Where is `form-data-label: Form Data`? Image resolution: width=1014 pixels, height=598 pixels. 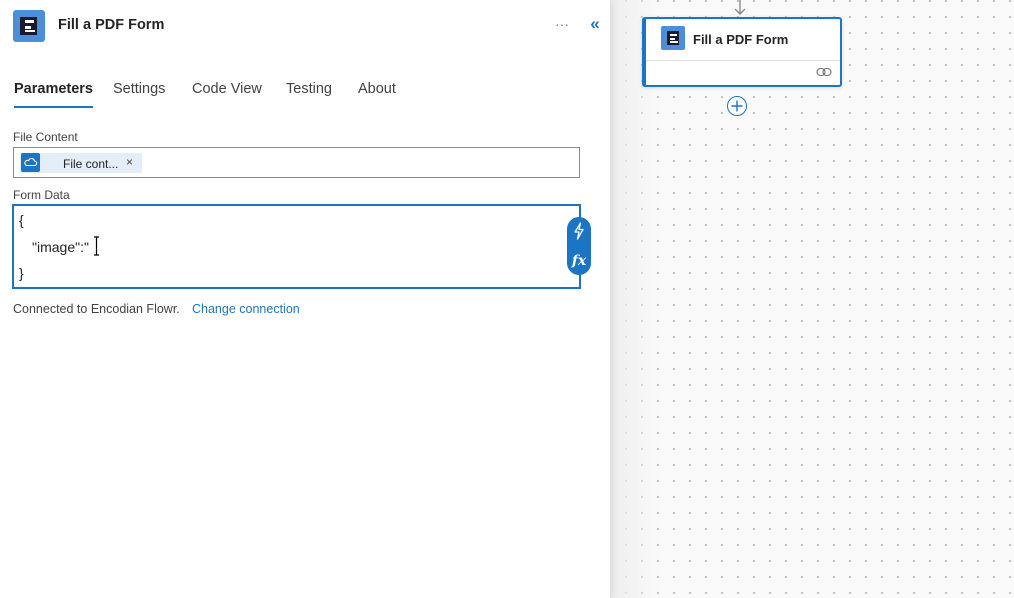
form-data-label: Form Data is located at coordinates (41, 195).